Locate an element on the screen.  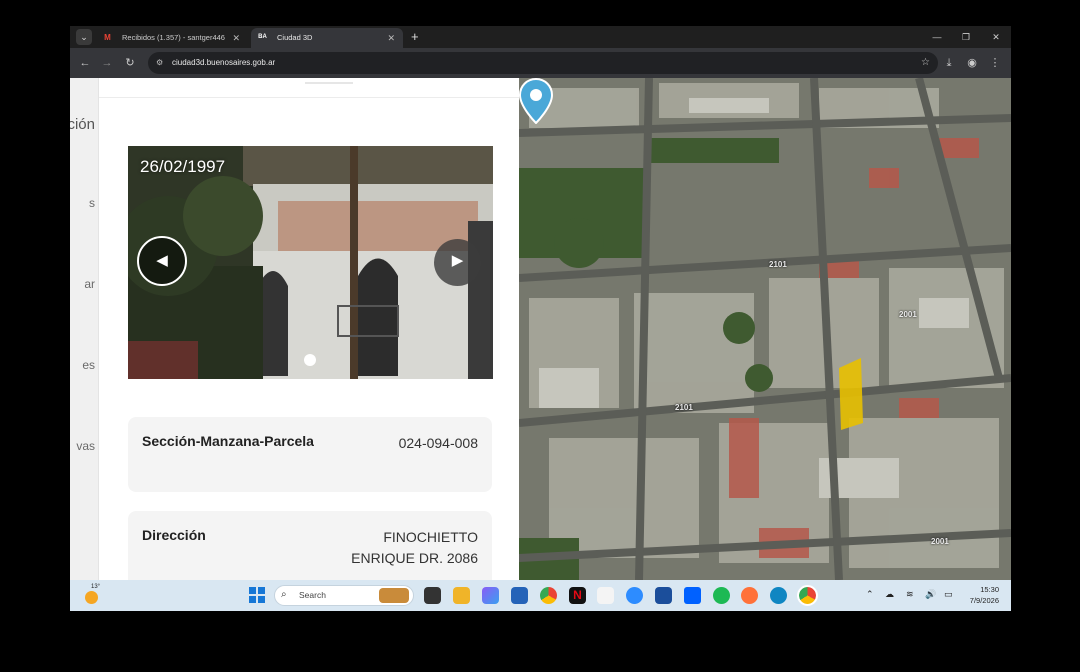
minimize-icon: — is located at coordinates (937, 37).